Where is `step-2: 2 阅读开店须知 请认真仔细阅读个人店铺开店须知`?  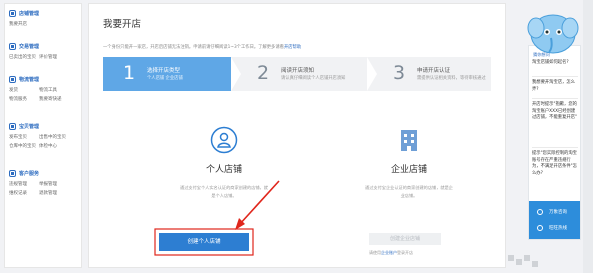 step-2: 2 阅读开店须知 请认真仔细阅读个人店铺开店须知 is located at coordinates (304, 74).